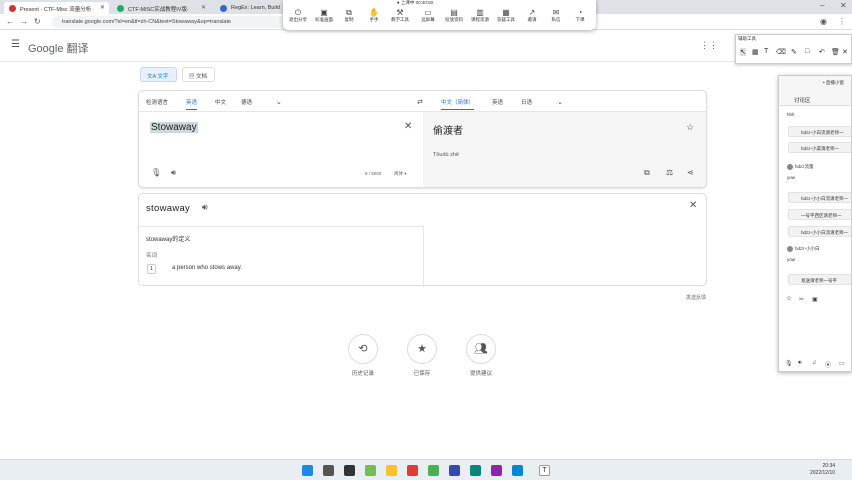 The height and width of the screenshot is (480, 852). What do you see at coordinates (205, 207) in the screenshot?
I see `dictionary-speaker-icon: 🔊︎` at bounding box center [205, 207].